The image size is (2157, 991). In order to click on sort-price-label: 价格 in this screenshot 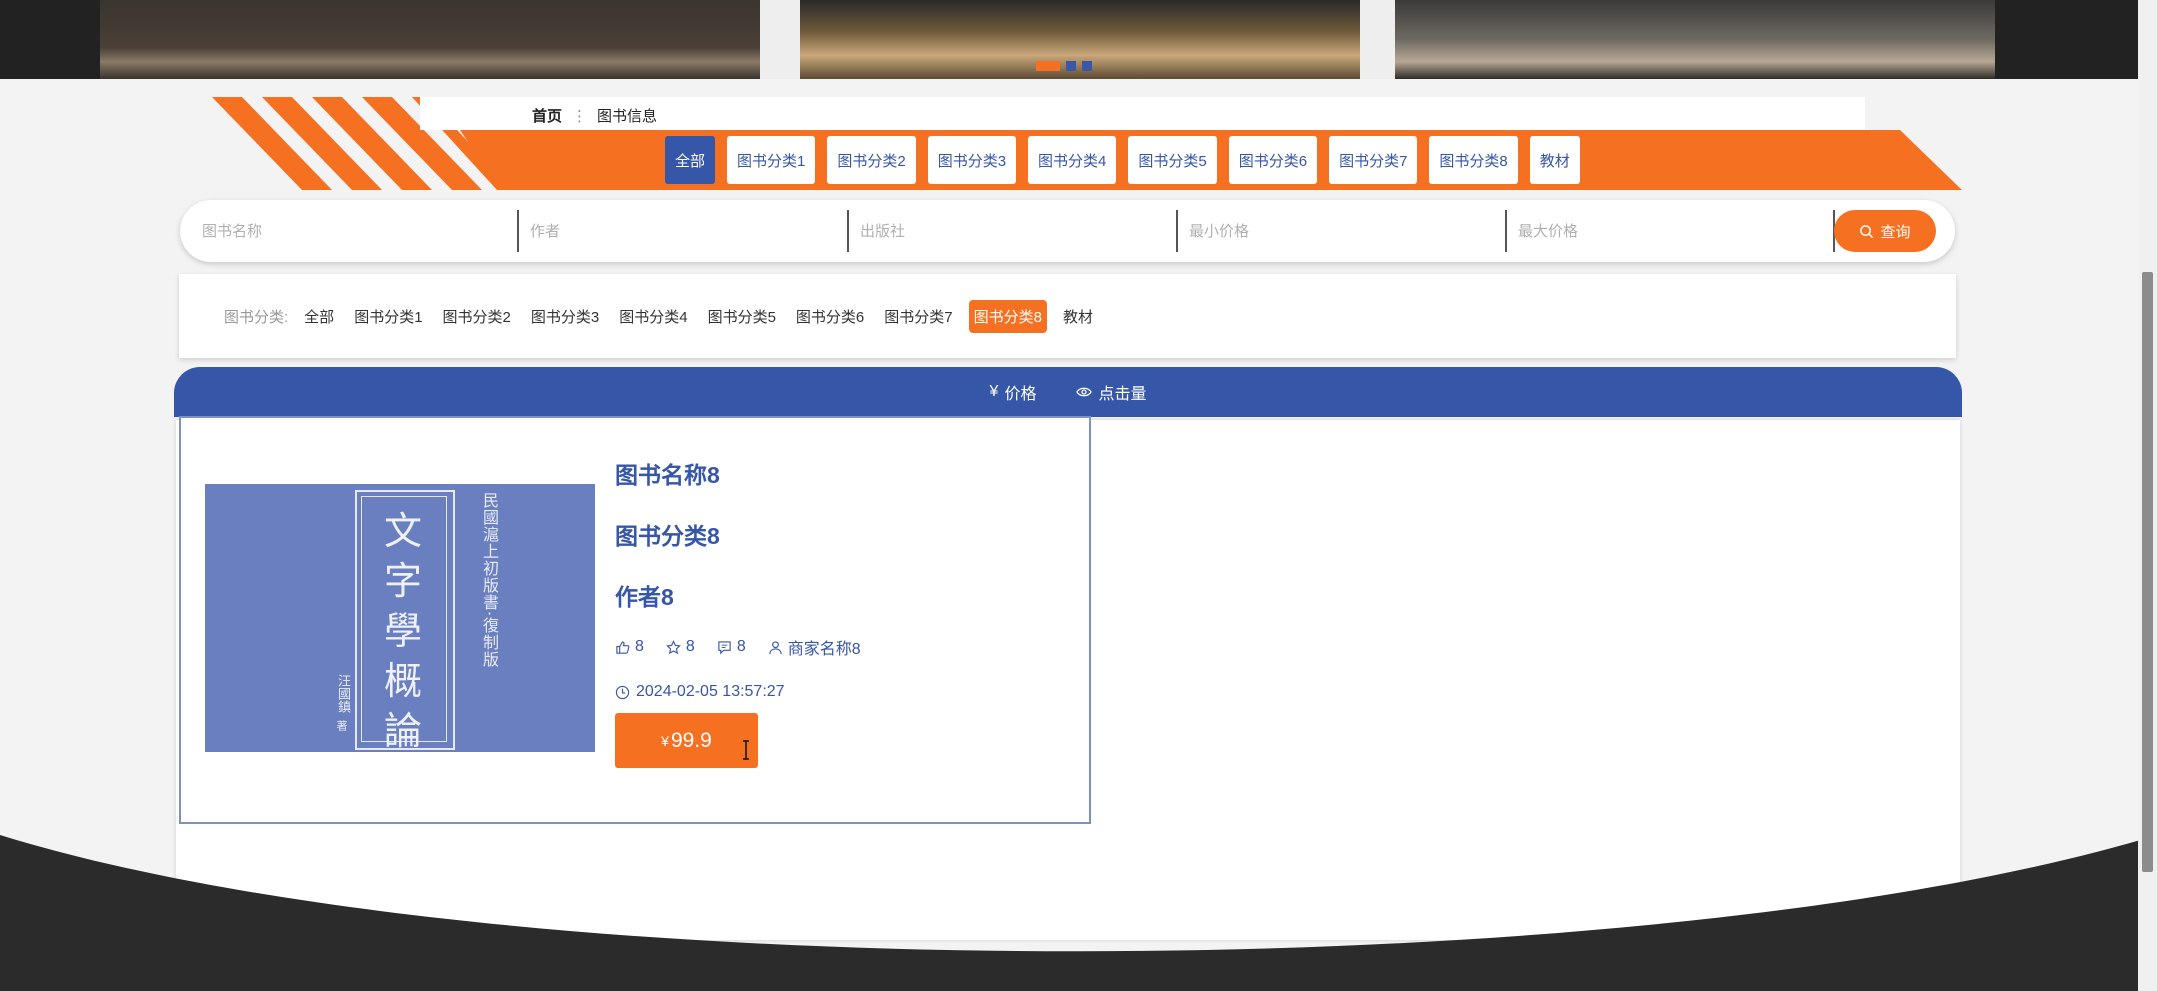, I will do `click(1020, 394)`.